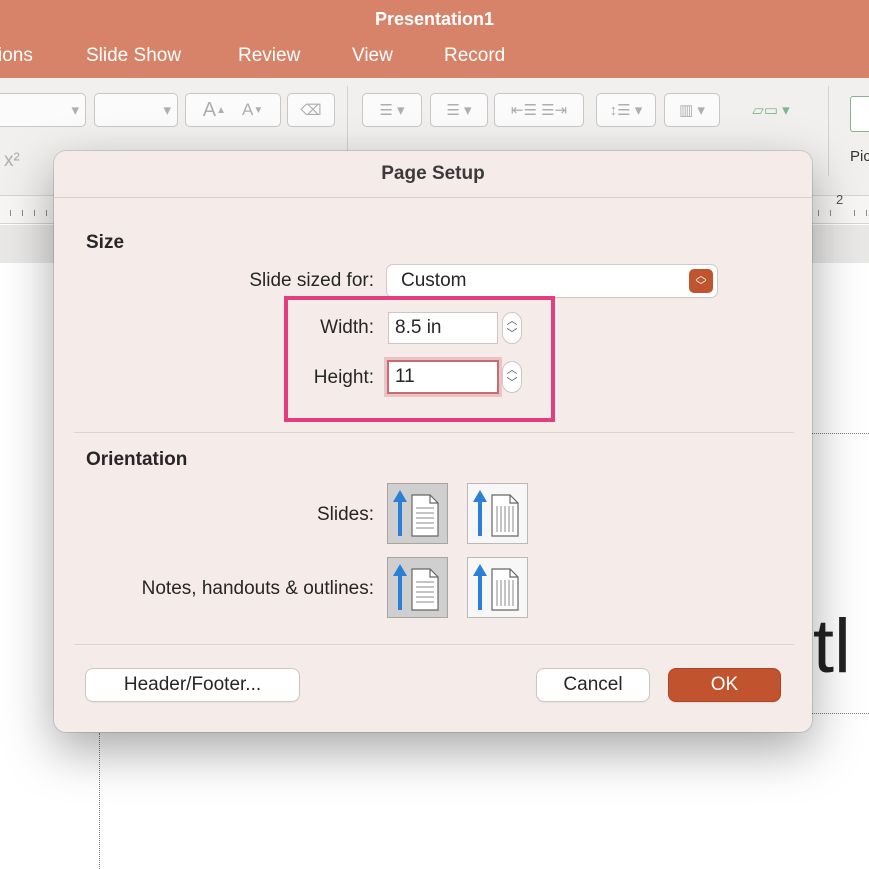 This screenshot has height=869, width=869. What do you see at coordinates (345, 514) in the screenshot?
I see `slides-orientation-label: Slides:` at bounding box center [345, 514].